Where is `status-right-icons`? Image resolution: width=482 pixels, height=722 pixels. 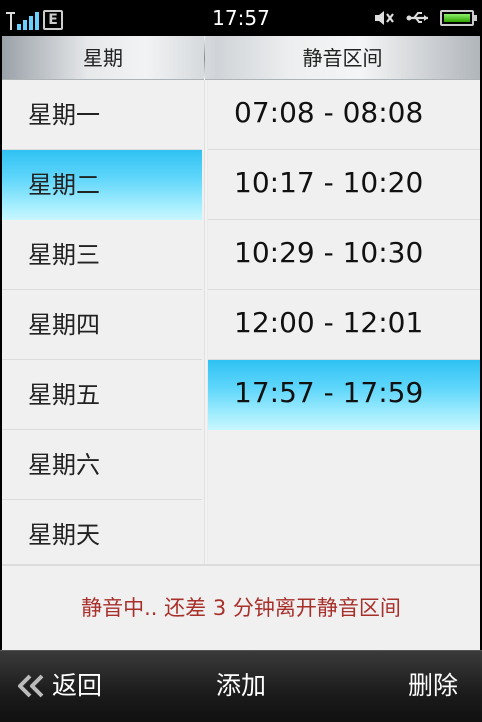
status-right-icons is located at coordinates (424, 18).